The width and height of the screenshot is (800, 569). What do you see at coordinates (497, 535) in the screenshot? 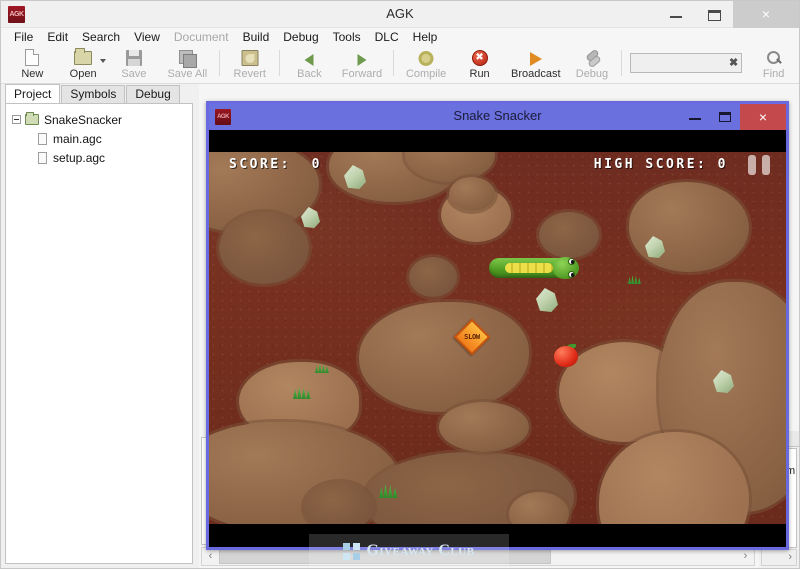
I see `letterbox-bottom` at bounding box center [497, 535].